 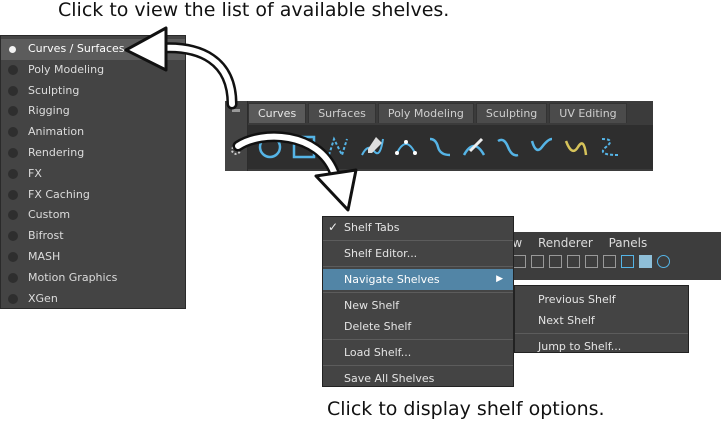 What do you see at coordinates (295, 171) in the screenshot?
I see `arrow-to-shelf-options-icon` at bounding box center [295, 171].